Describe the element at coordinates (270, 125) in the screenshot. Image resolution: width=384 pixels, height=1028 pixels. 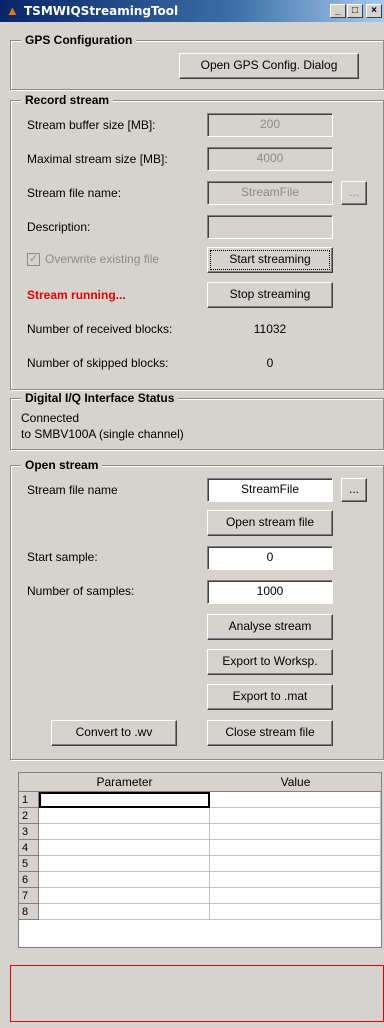
I see `buffer-size-field: 200` at that location.